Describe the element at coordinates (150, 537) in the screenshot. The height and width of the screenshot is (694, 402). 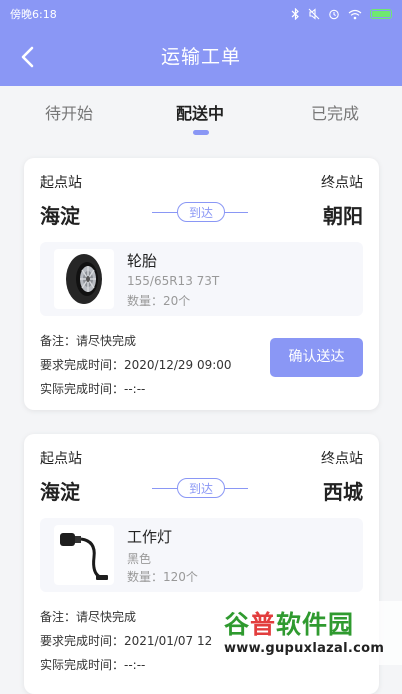
I see `product-name: 工作灯` at that location.